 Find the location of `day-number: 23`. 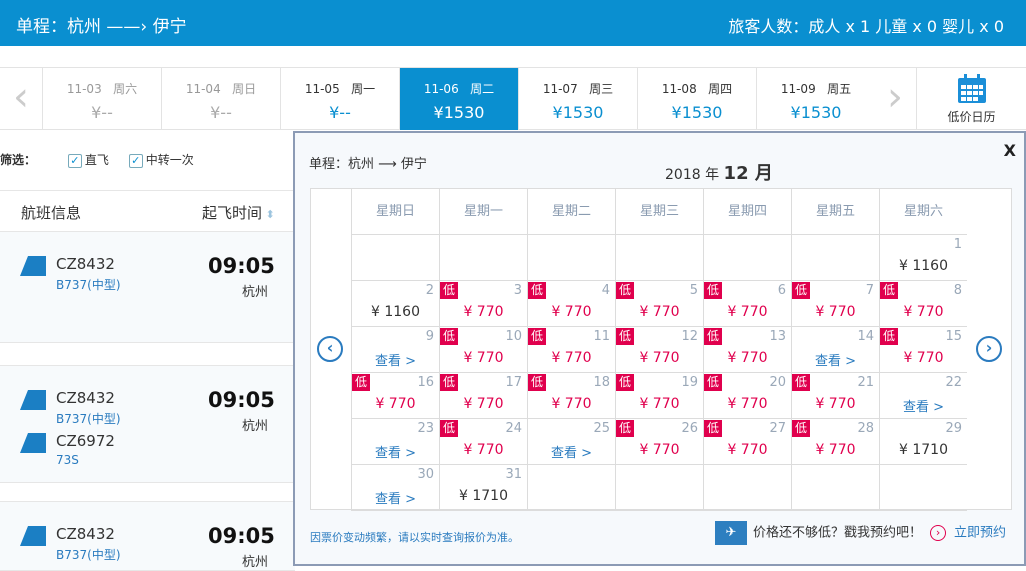

day-number: 23 is located at coordinates (425, 428).